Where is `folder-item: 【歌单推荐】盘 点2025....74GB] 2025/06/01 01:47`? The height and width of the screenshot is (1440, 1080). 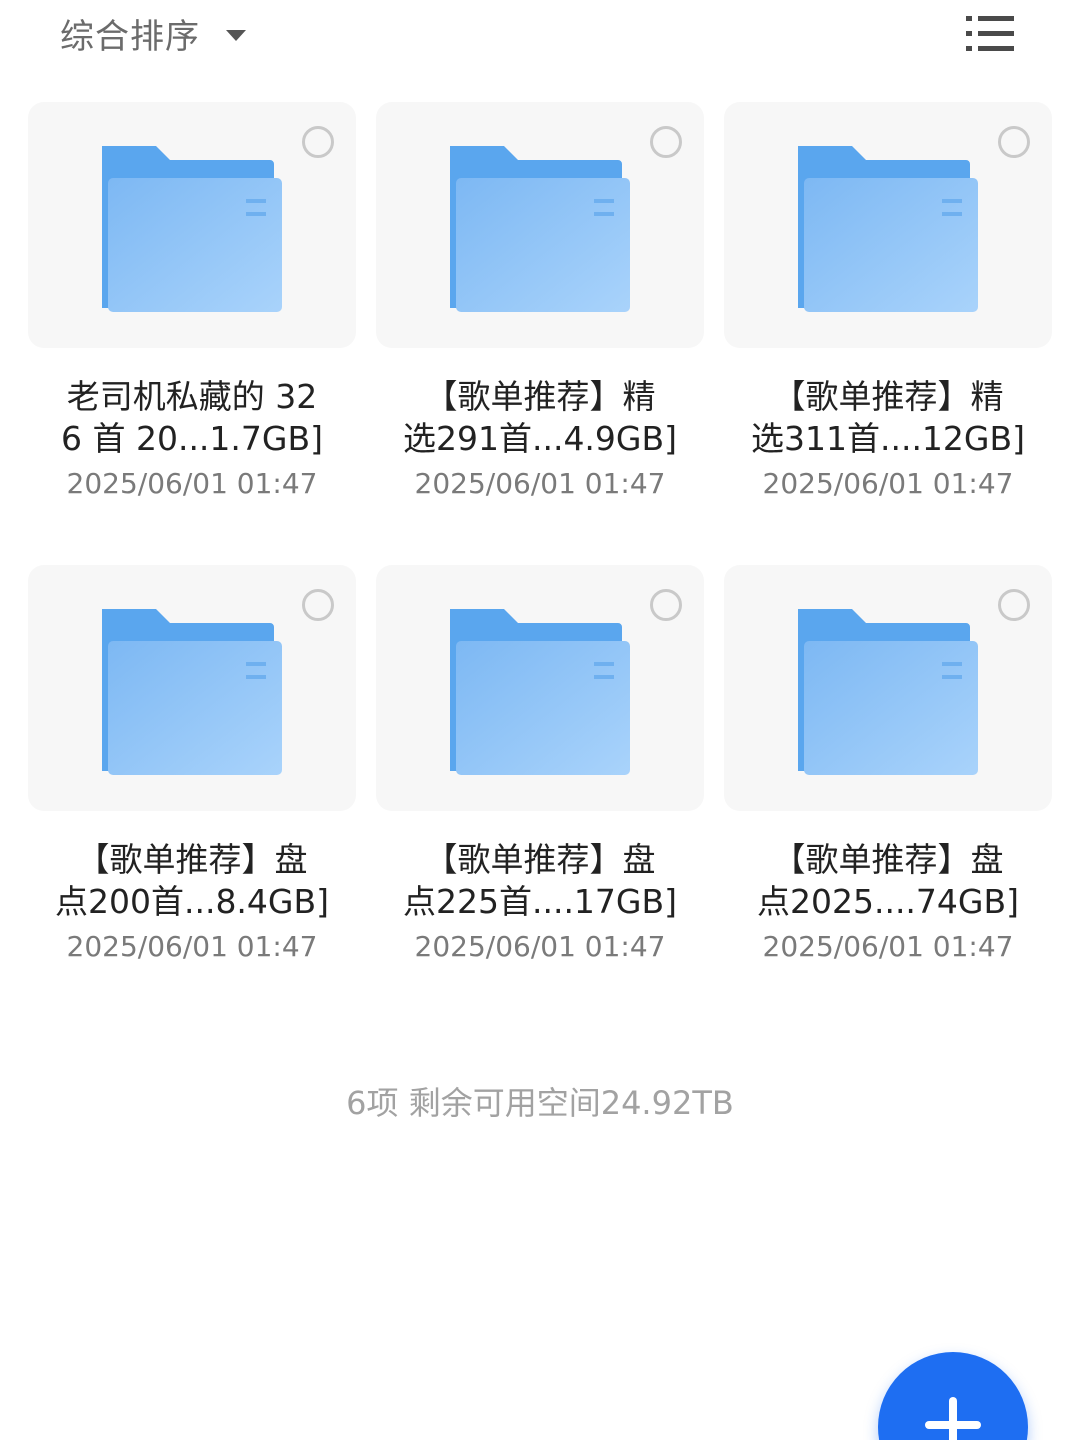
folder-item: 【歌单推荐】盘 点2025....74GB] 2025/06/01 01:47 is located at coordinates (888, 796).